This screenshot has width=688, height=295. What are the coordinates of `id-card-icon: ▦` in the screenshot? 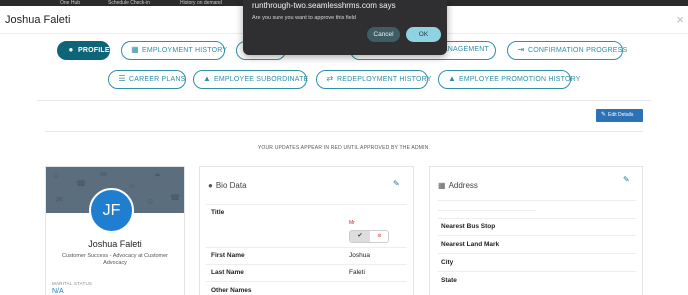 It's located at (135, 49).